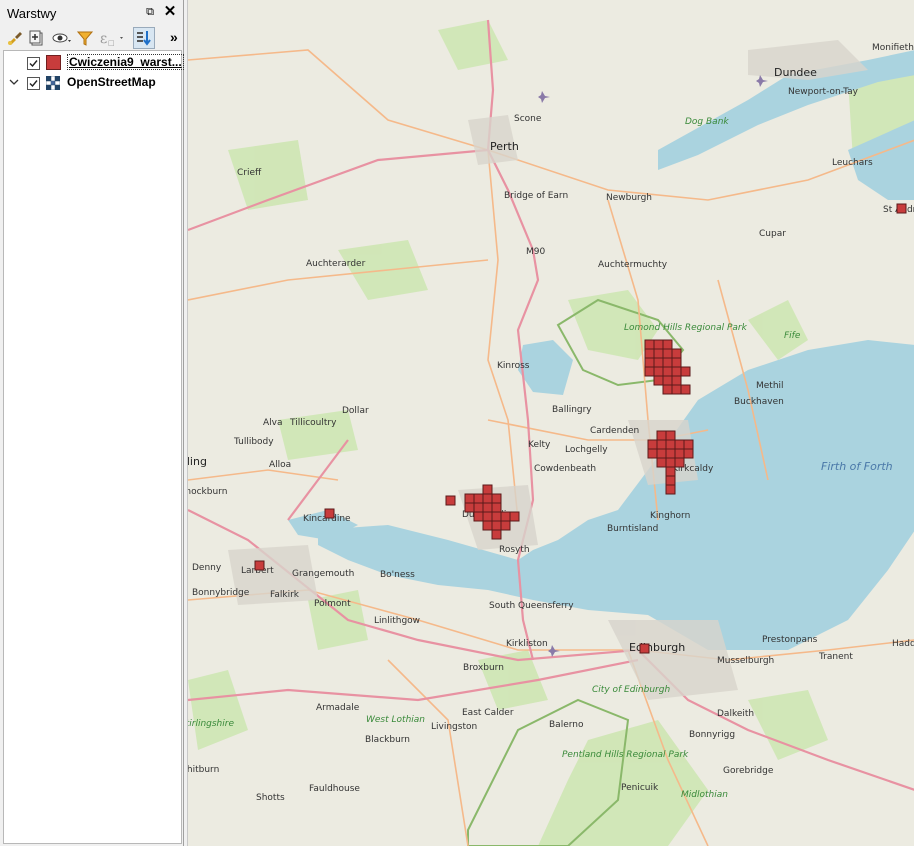 Image resolution: width=914 pixels, height=846 pixels. What do you see at coordinates (37, 38) in the screenshot?
I see `add-group-icon` at bounding box center [37, 38].